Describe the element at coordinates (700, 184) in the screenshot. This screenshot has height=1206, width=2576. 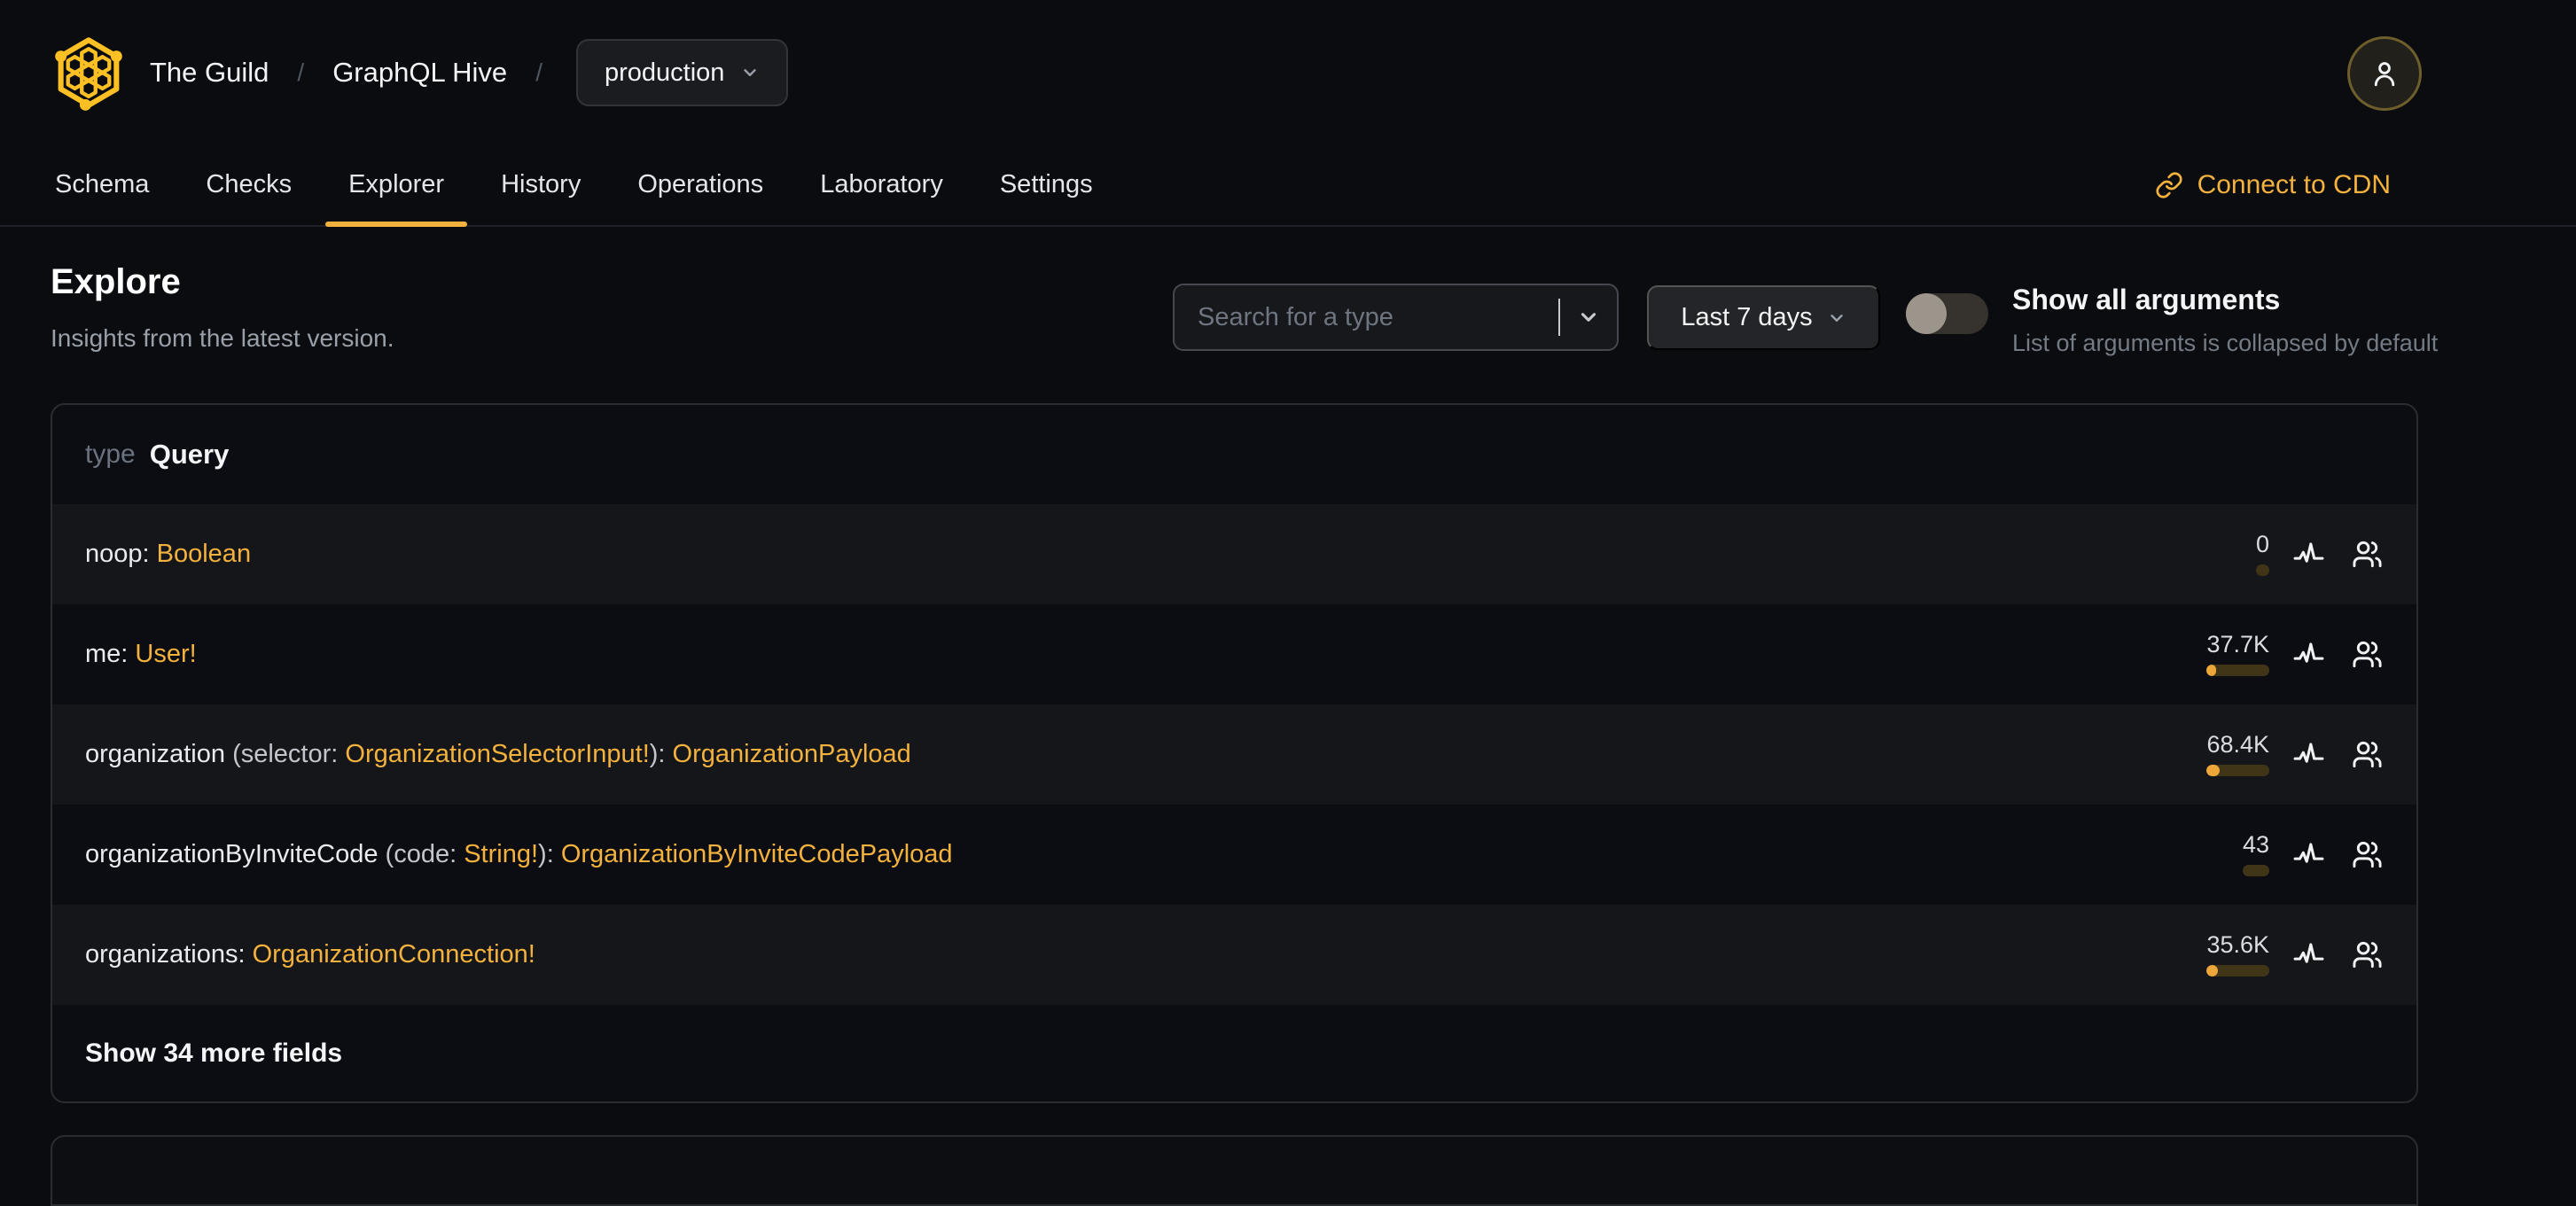
I see `tab-operations: Operations` at that location.